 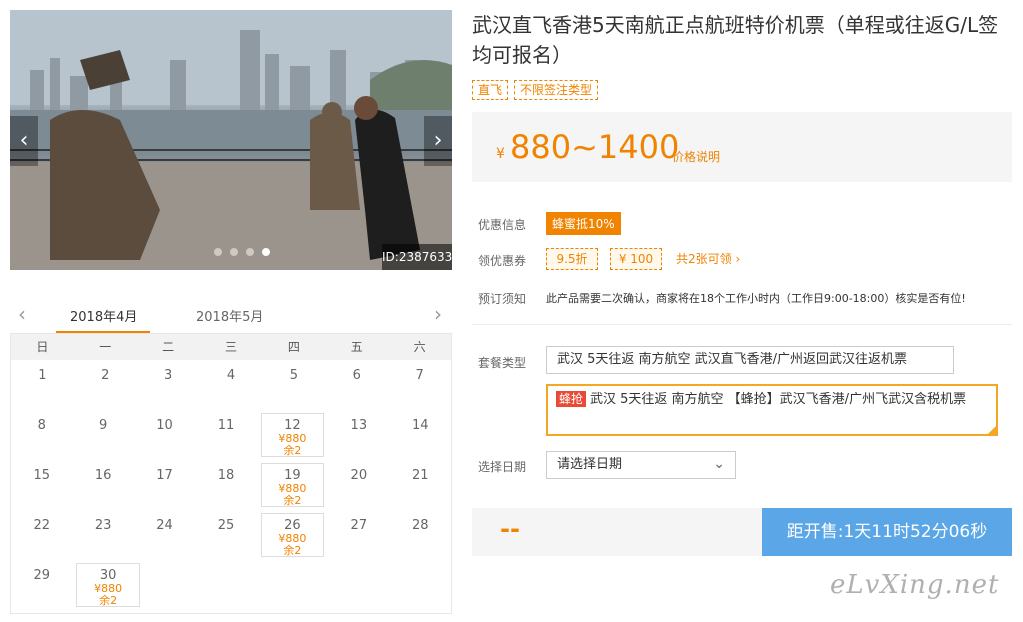 I want to click on image-id-badge: ID:2387633, so click(x=417, y=257).